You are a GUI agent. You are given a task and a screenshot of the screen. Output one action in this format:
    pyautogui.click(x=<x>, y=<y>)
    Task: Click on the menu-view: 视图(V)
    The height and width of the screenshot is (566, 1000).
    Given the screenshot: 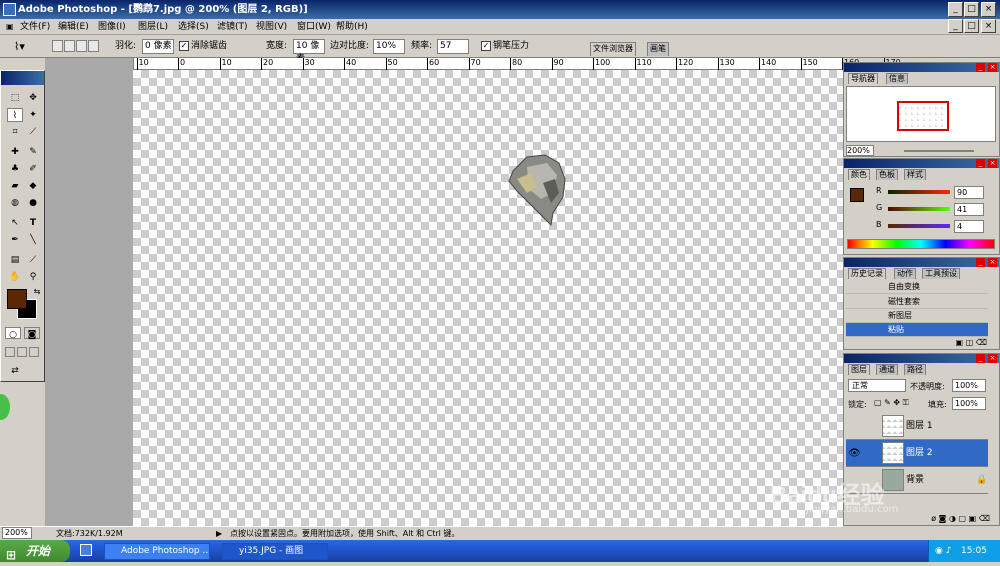 What is the action you would take?
    pyautogui.click(x=271, y=27)
    